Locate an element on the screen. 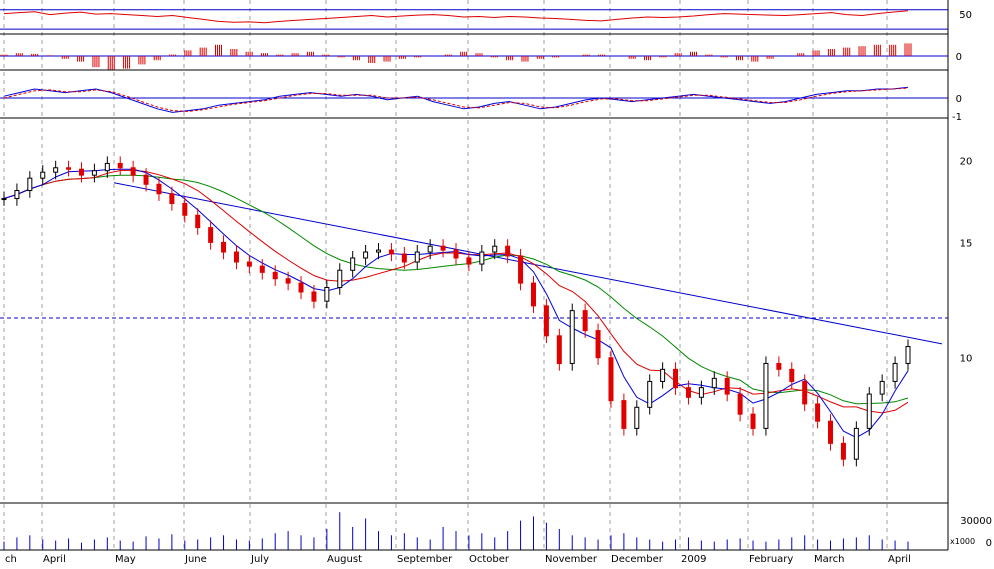  x-tick-label: July is located at coordinates (259, 559).